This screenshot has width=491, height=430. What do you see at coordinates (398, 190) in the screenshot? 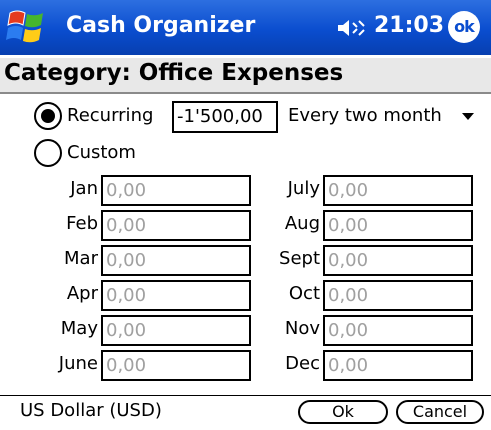
I see `month-field-july: 0,00` at bounding box center [398, 190].